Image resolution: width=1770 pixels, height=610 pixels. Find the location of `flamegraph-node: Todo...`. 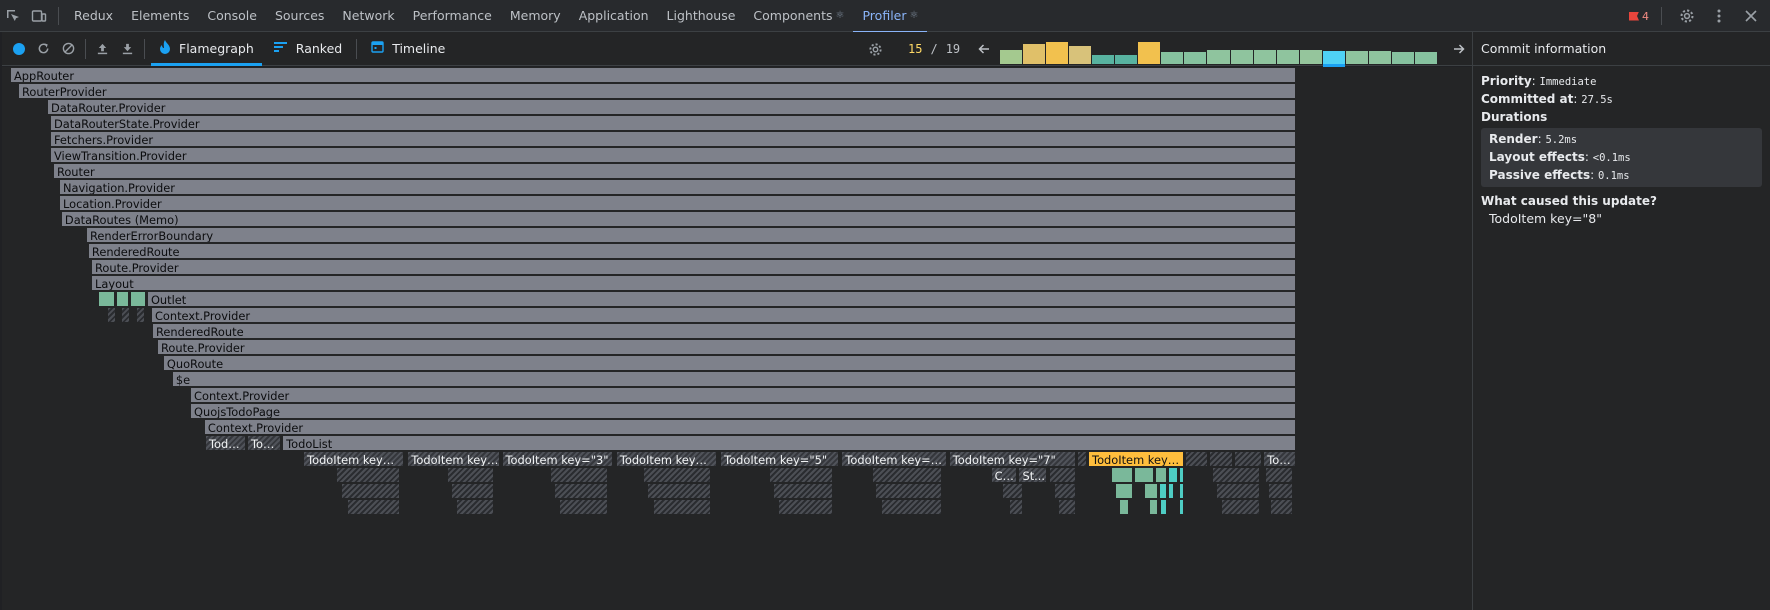

flamegraph-node: Todo... is located at coordinates (225, 443).